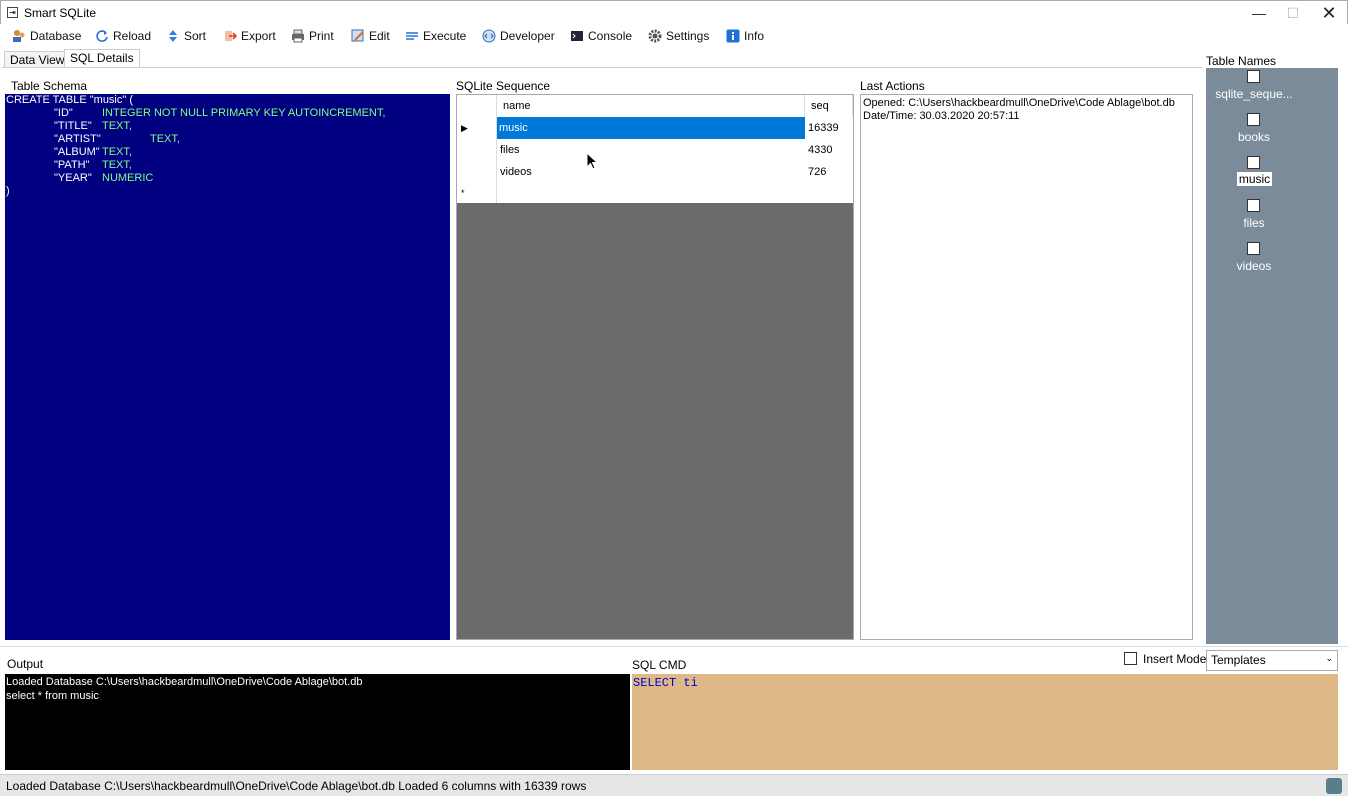 The width and height of the screenshot is (1348, 798). I want to click on close-button: ✕, so click(1329, 14).